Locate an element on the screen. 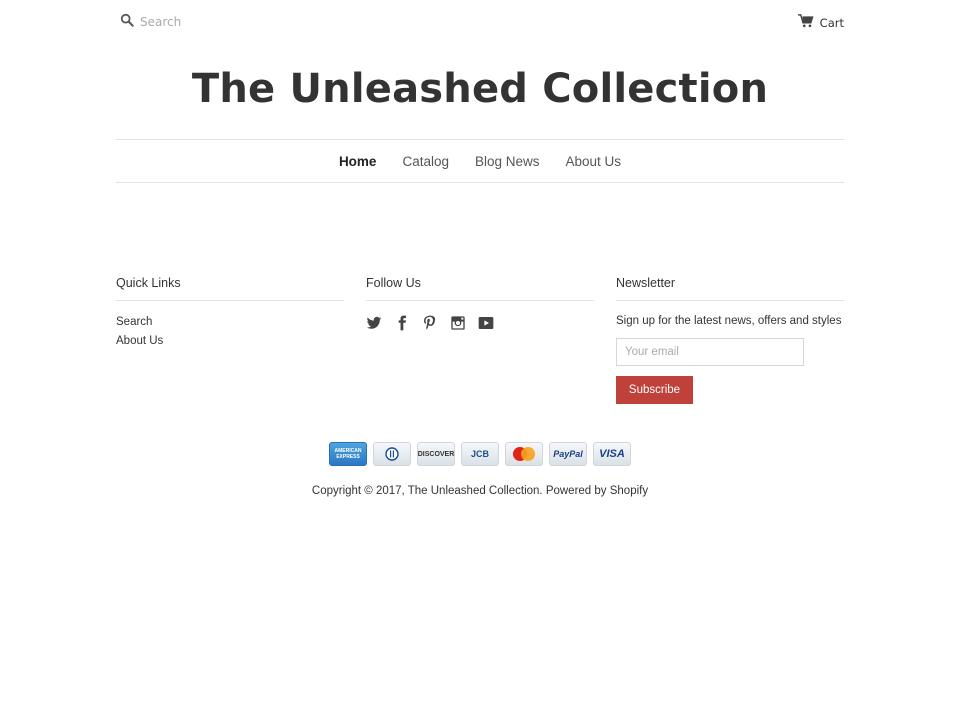  amex-label: AMERICAN EXPRESS is located at coordinates (348, 454).